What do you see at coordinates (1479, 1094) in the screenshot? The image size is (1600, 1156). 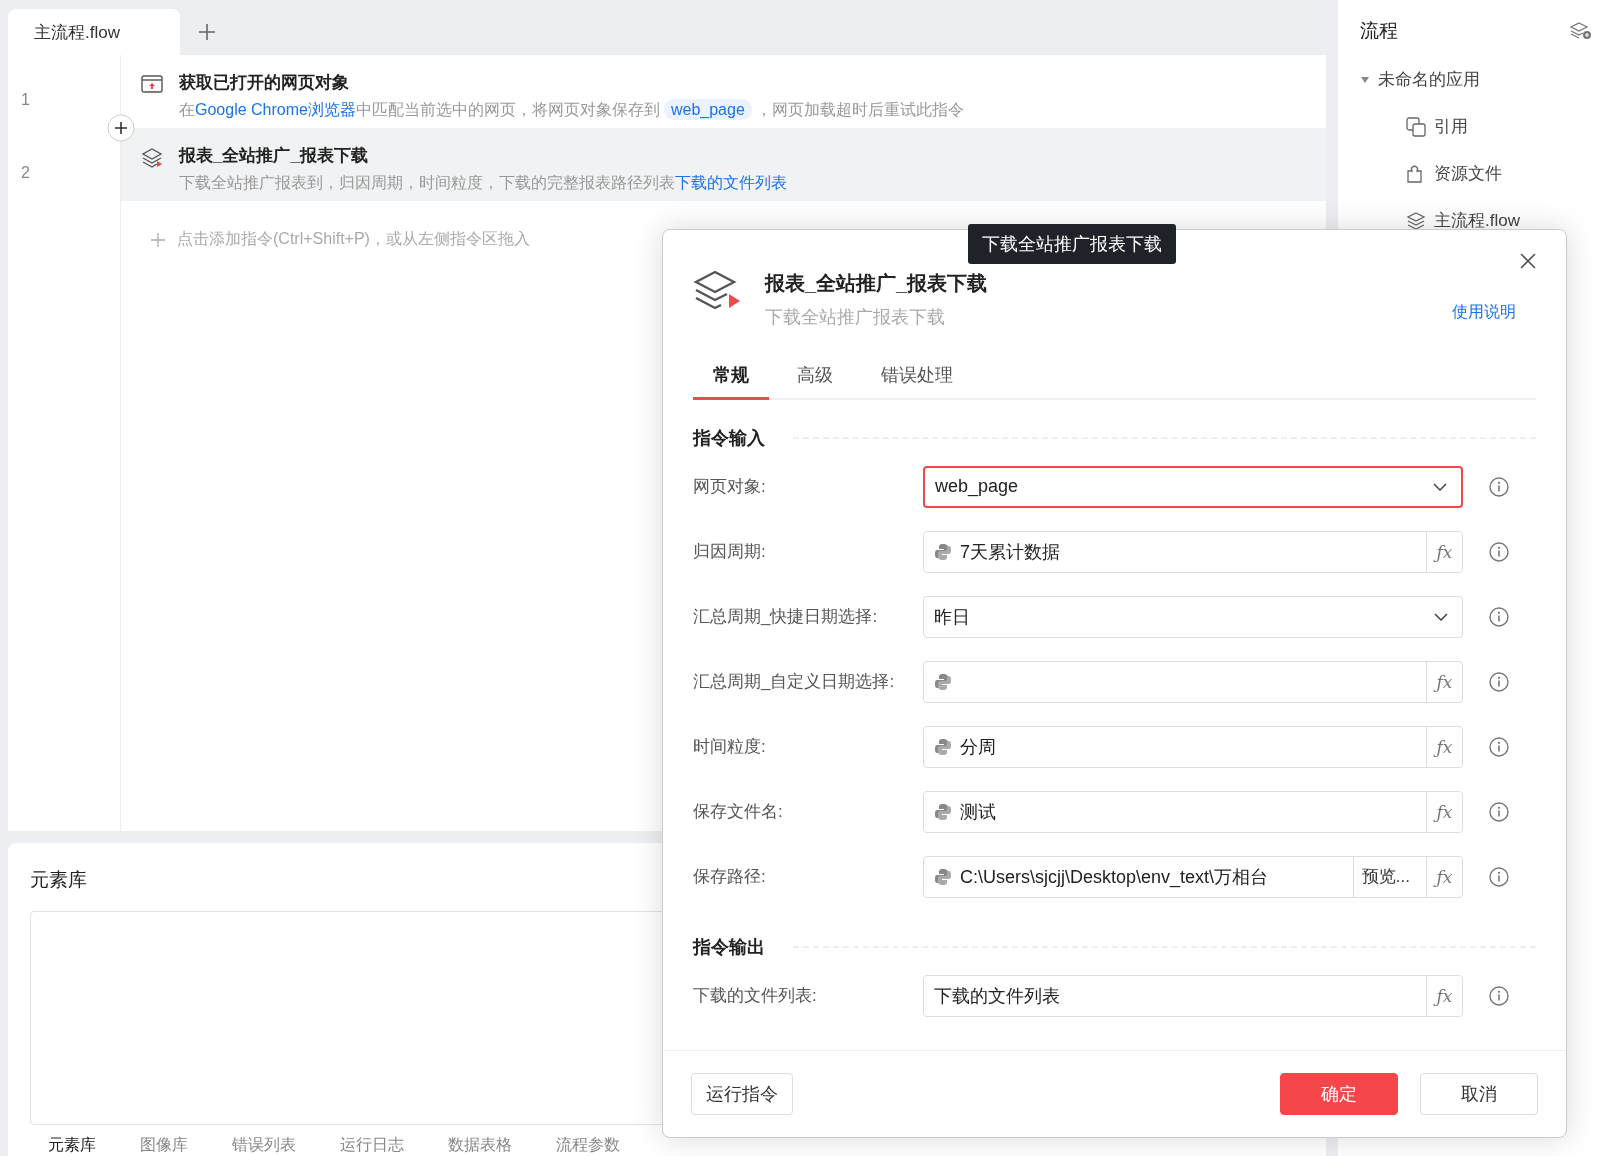 I see `cancel-button: 取消` at bounding box center [1479, 1094].